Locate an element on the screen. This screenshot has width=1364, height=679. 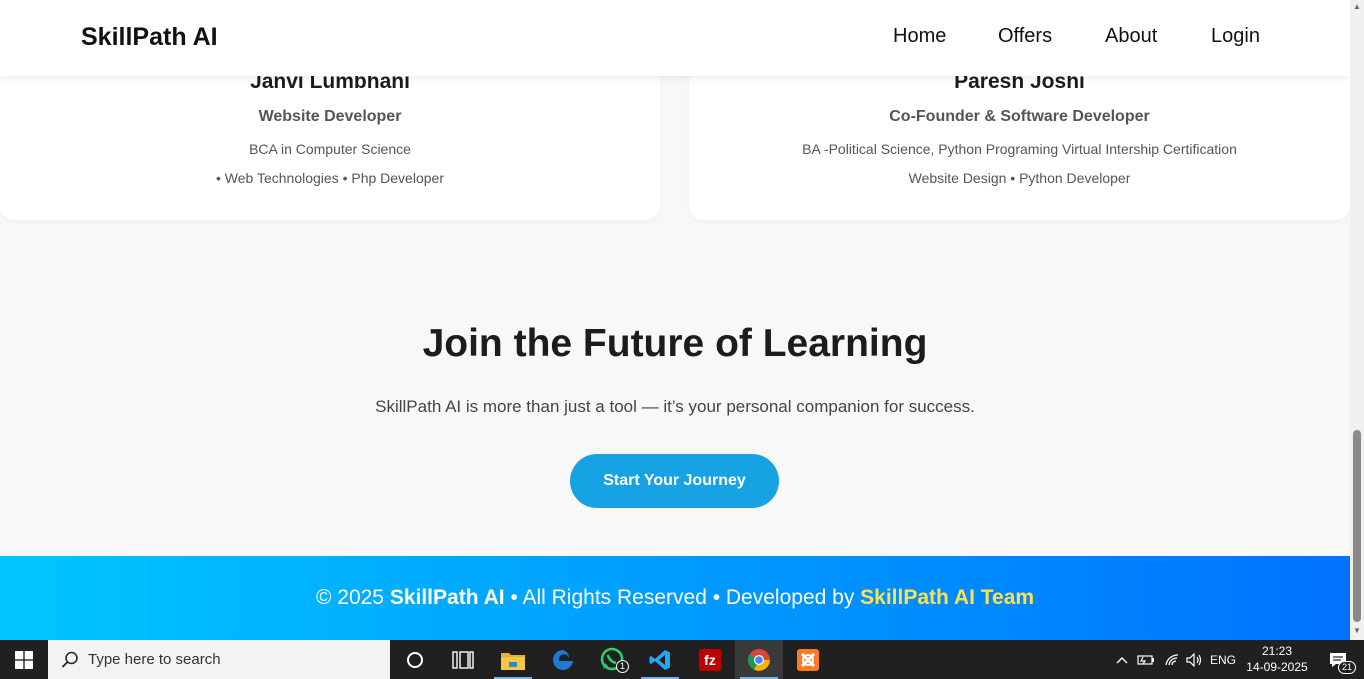
member-role: Co-Founder & Software Developer is located at coordinates (1019, 116).